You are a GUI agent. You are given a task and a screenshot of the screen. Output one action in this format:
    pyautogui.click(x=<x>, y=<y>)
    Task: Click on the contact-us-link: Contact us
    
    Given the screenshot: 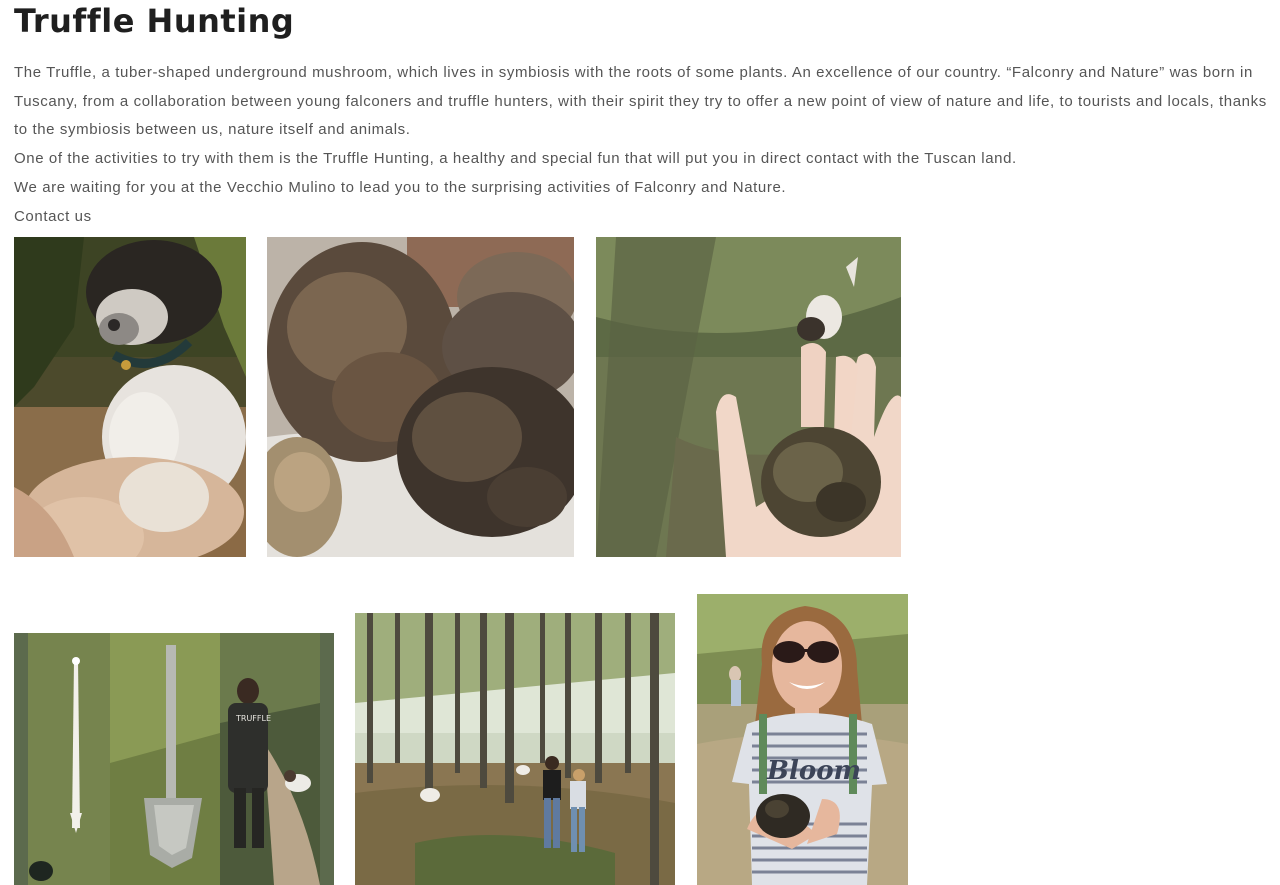 What is the action you would take?
    pyautogui.click(x=53, y=216)
    